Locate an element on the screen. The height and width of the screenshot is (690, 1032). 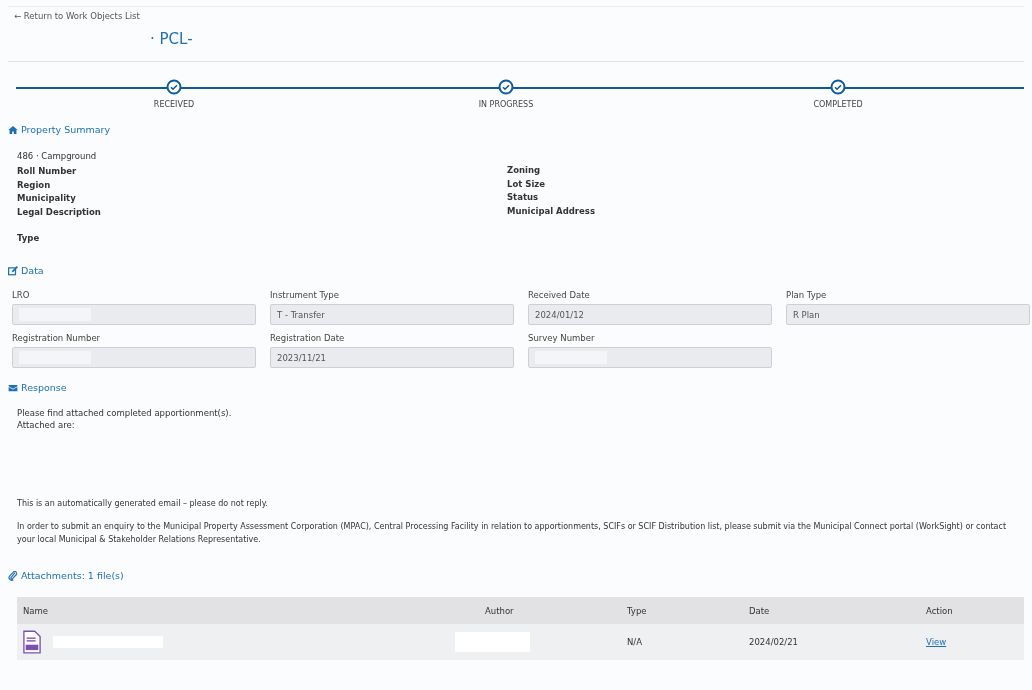
property-type-text: 486 · Campground is located at coordinates (57, 156).